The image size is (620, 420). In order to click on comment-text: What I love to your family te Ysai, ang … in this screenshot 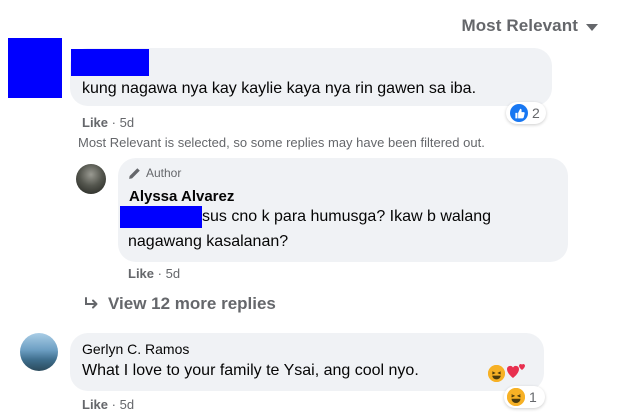, I will do `click(250, 370)`.